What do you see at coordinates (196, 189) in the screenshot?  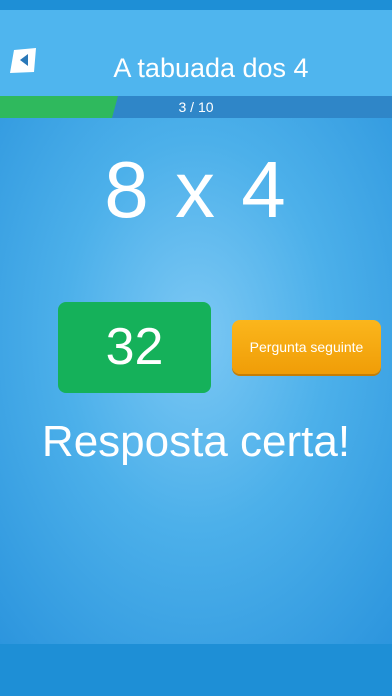 I see `question-text: 8 x 4` at bounding box center [196, 189].